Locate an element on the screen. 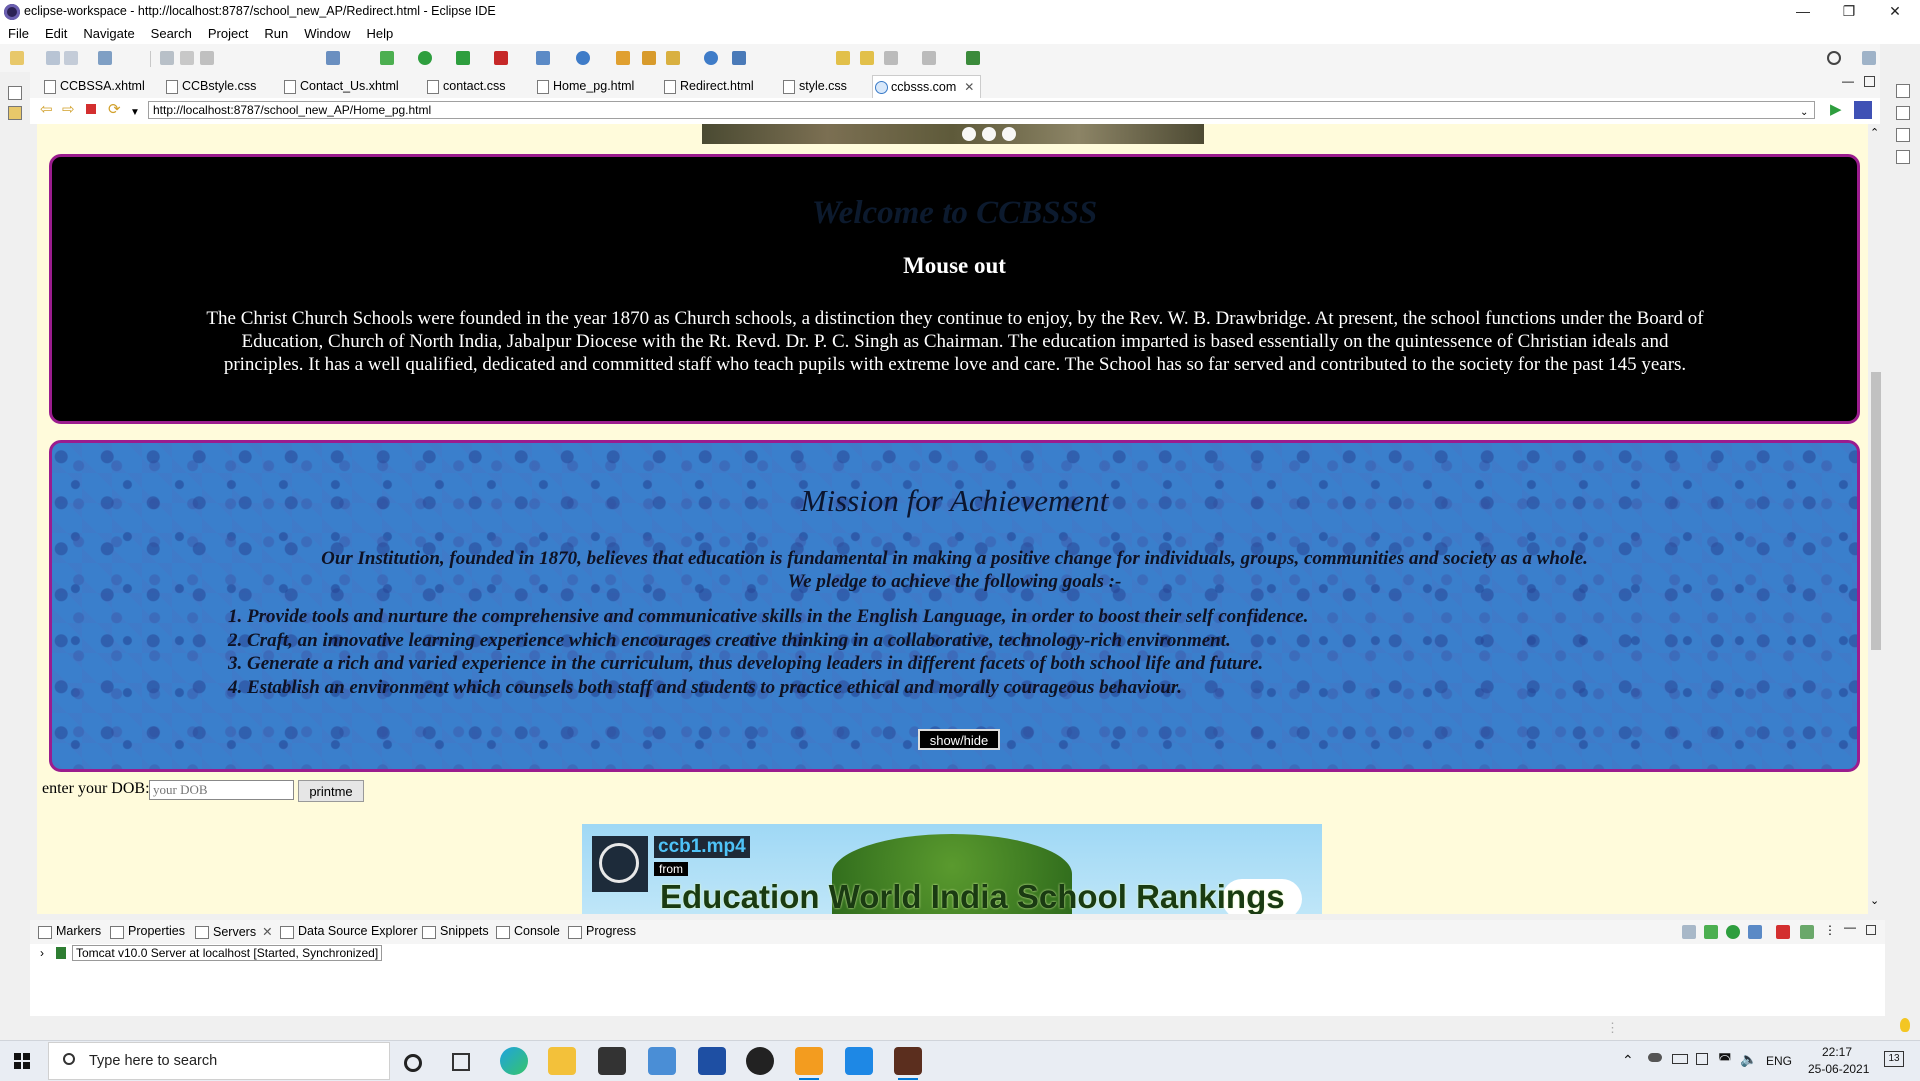 The image size is (1920, 1081). language-indicator: ENG is located at coordinates (1779, 1061).